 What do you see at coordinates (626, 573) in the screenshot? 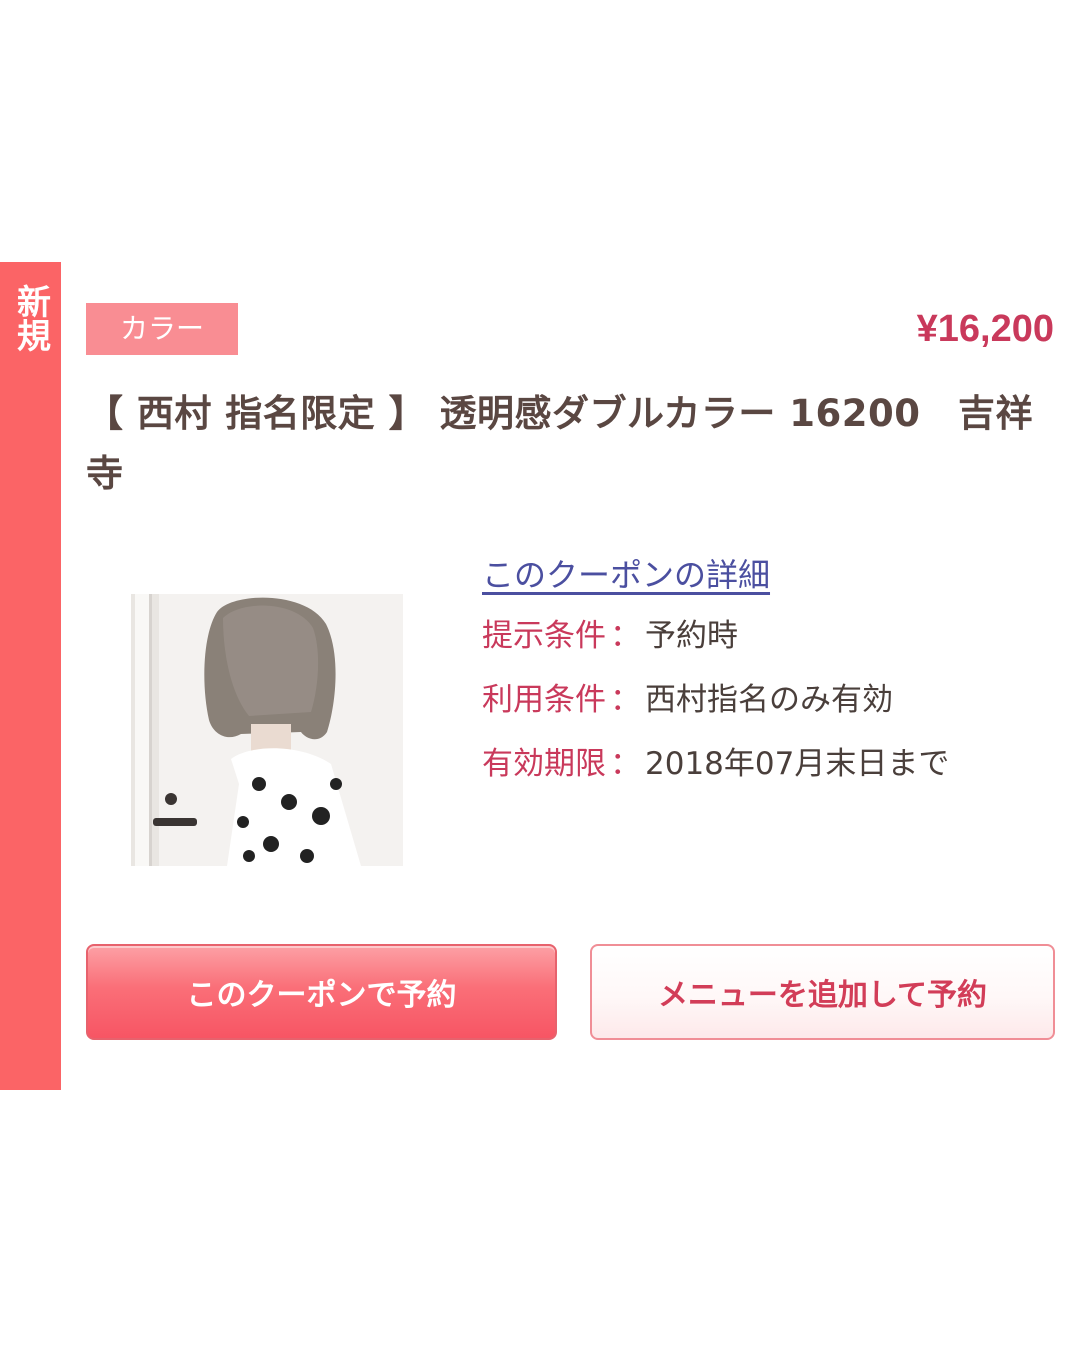
I see `coupon-detail-link: このクーポンの詳細` at bounding box center [626, 573].